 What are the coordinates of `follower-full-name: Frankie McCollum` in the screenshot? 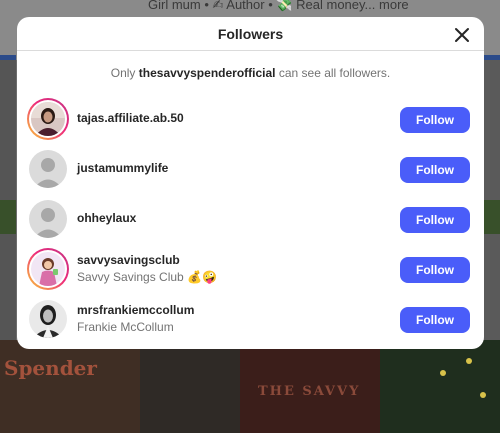 It's located at (125, 327).